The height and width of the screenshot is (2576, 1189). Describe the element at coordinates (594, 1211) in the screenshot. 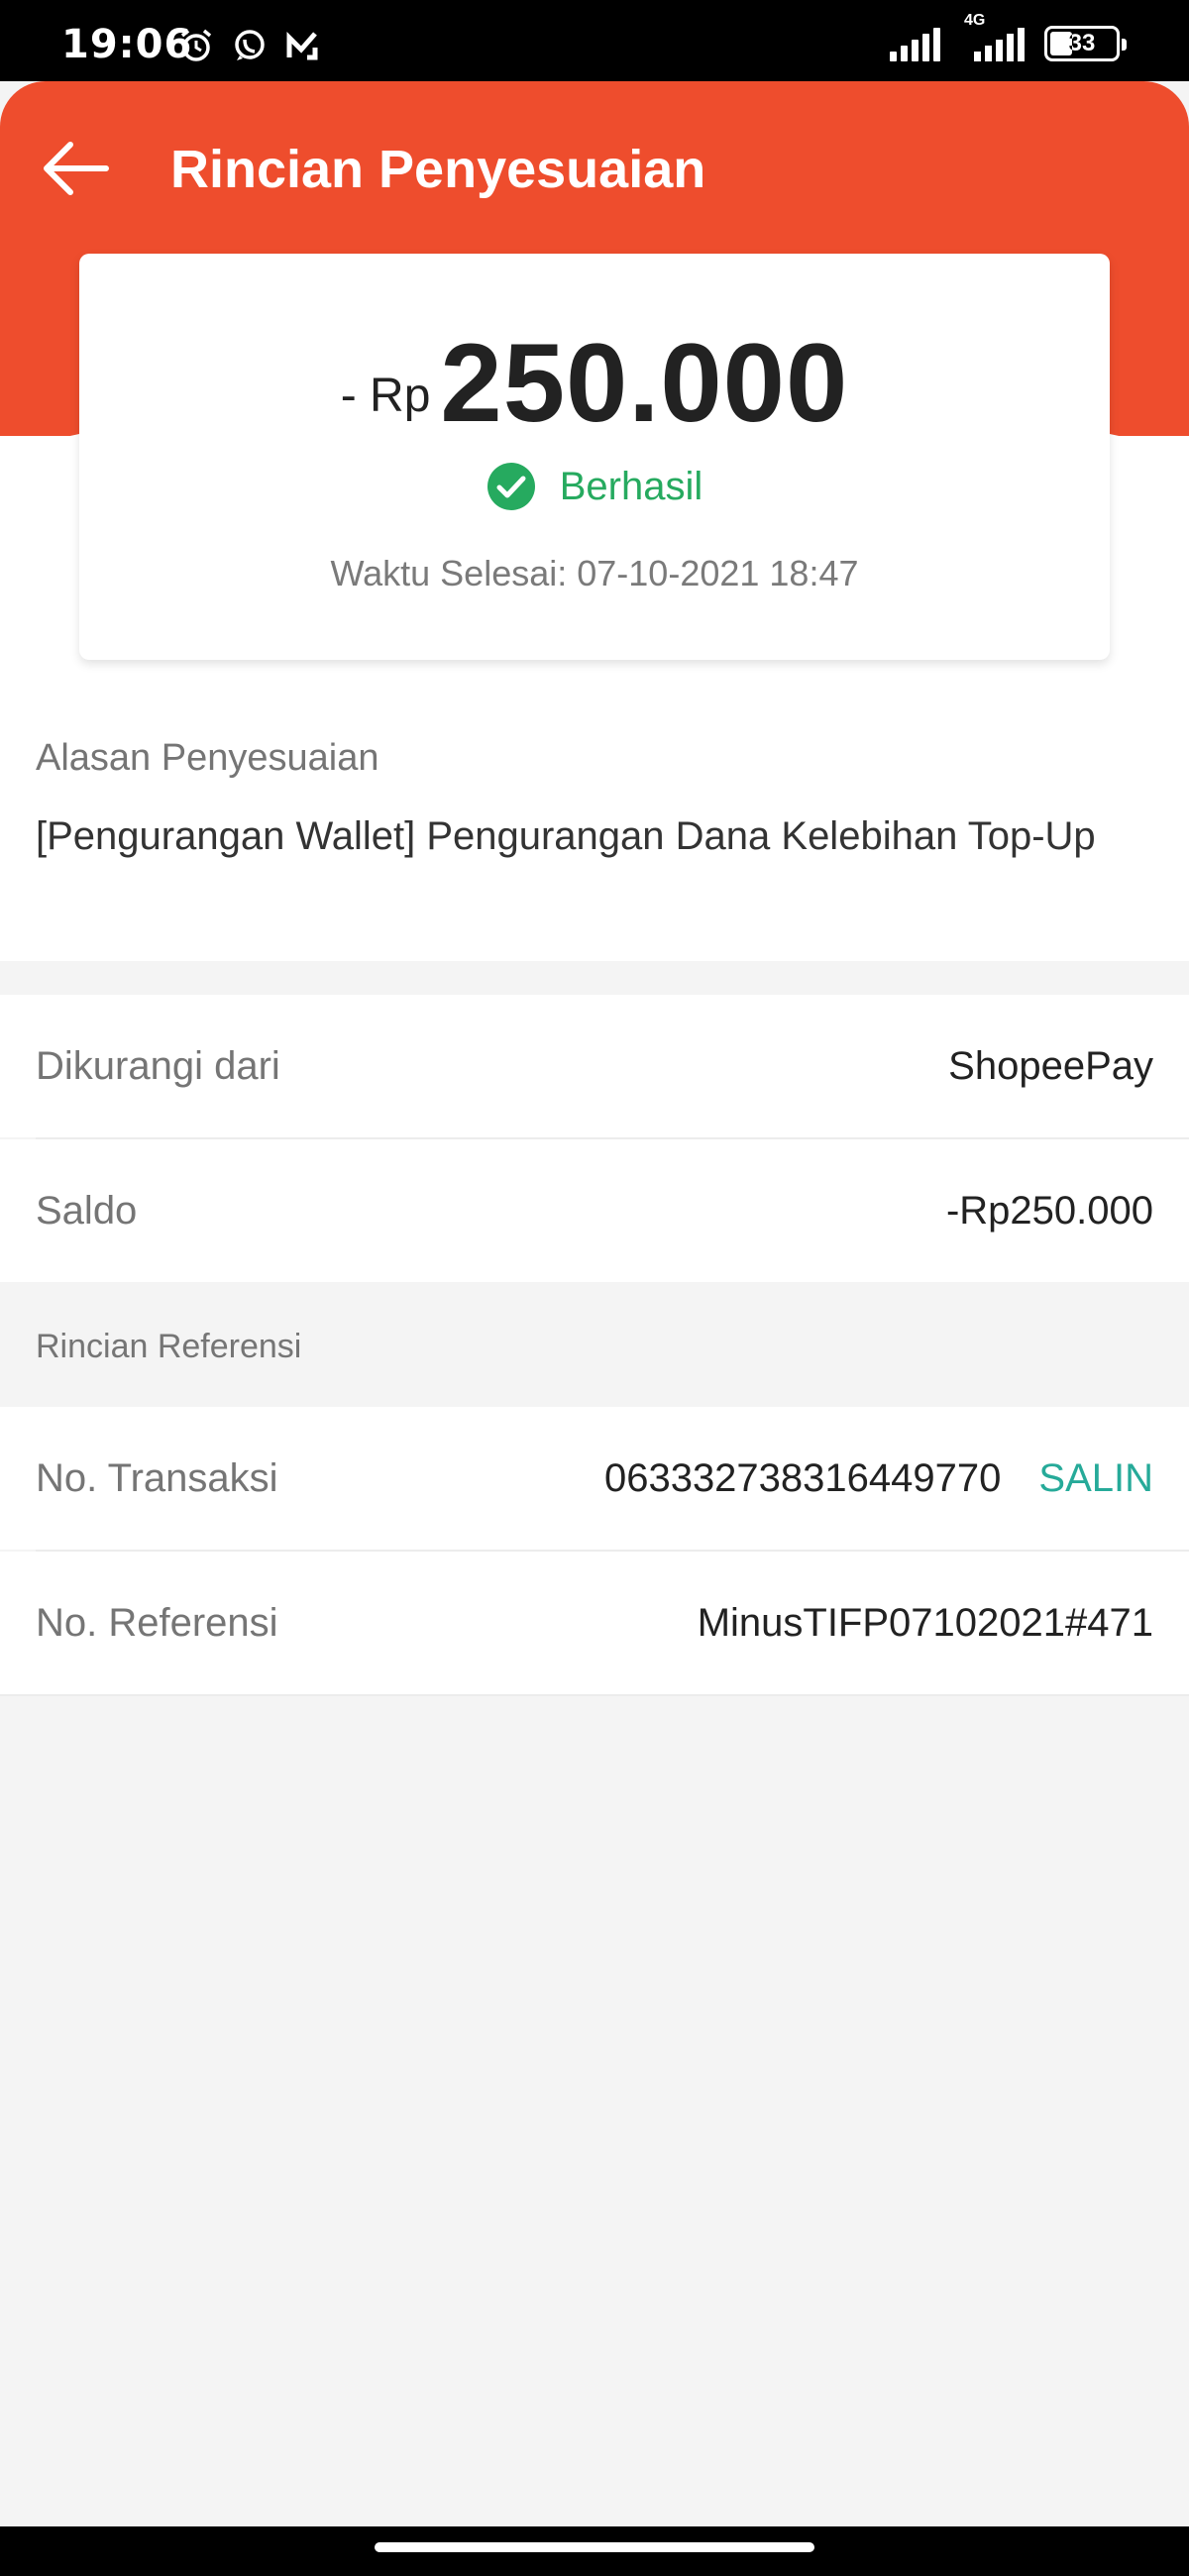

I see `balance-row: Saldo -Rp250.000` at that location.